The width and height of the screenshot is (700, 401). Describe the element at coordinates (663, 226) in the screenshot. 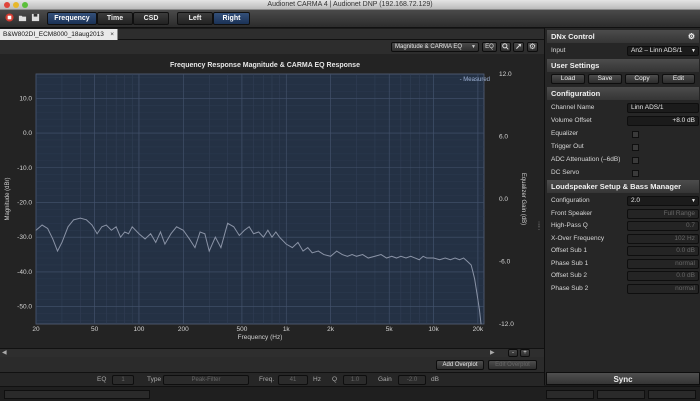

I see `loudspeaker-row-field: 0.7` at that location.